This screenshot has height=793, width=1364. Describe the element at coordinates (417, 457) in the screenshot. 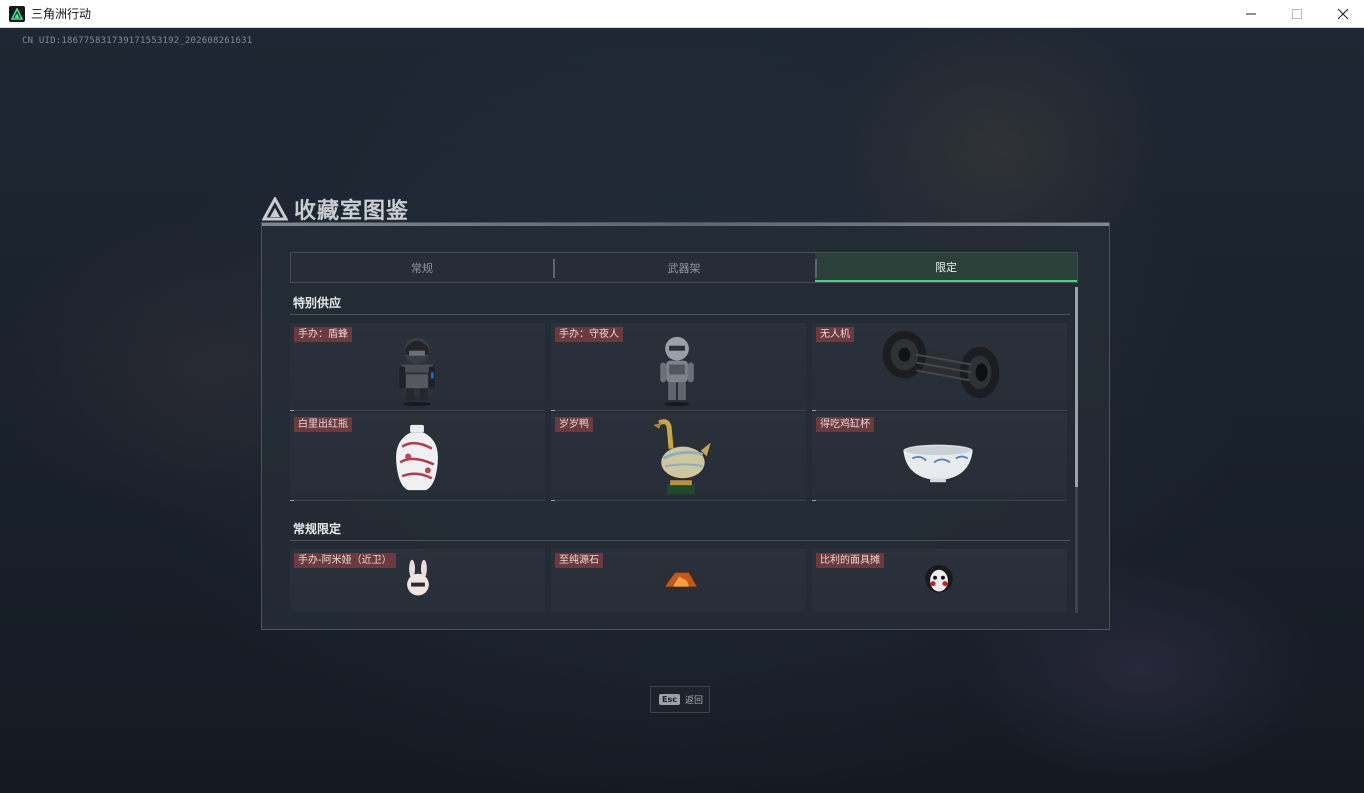

I see `collection-card: 白里出红瓶` at that location.